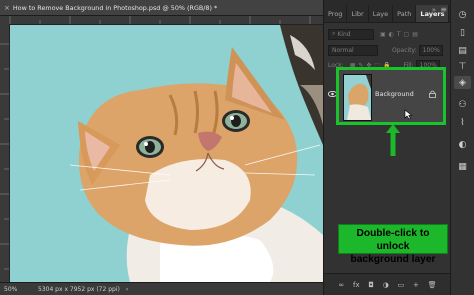 The image size is (474, 295). I want to click on filter-kind-select: ⌕ Kind, so click(351, 34).